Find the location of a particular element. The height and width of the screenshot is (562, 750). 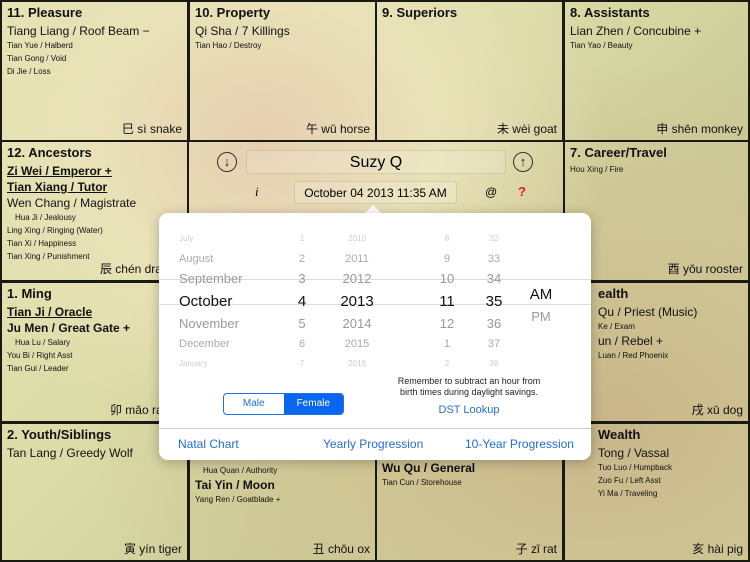

tab-10-year-progression: 10-Year Progression is located at coordinates (519, 444).